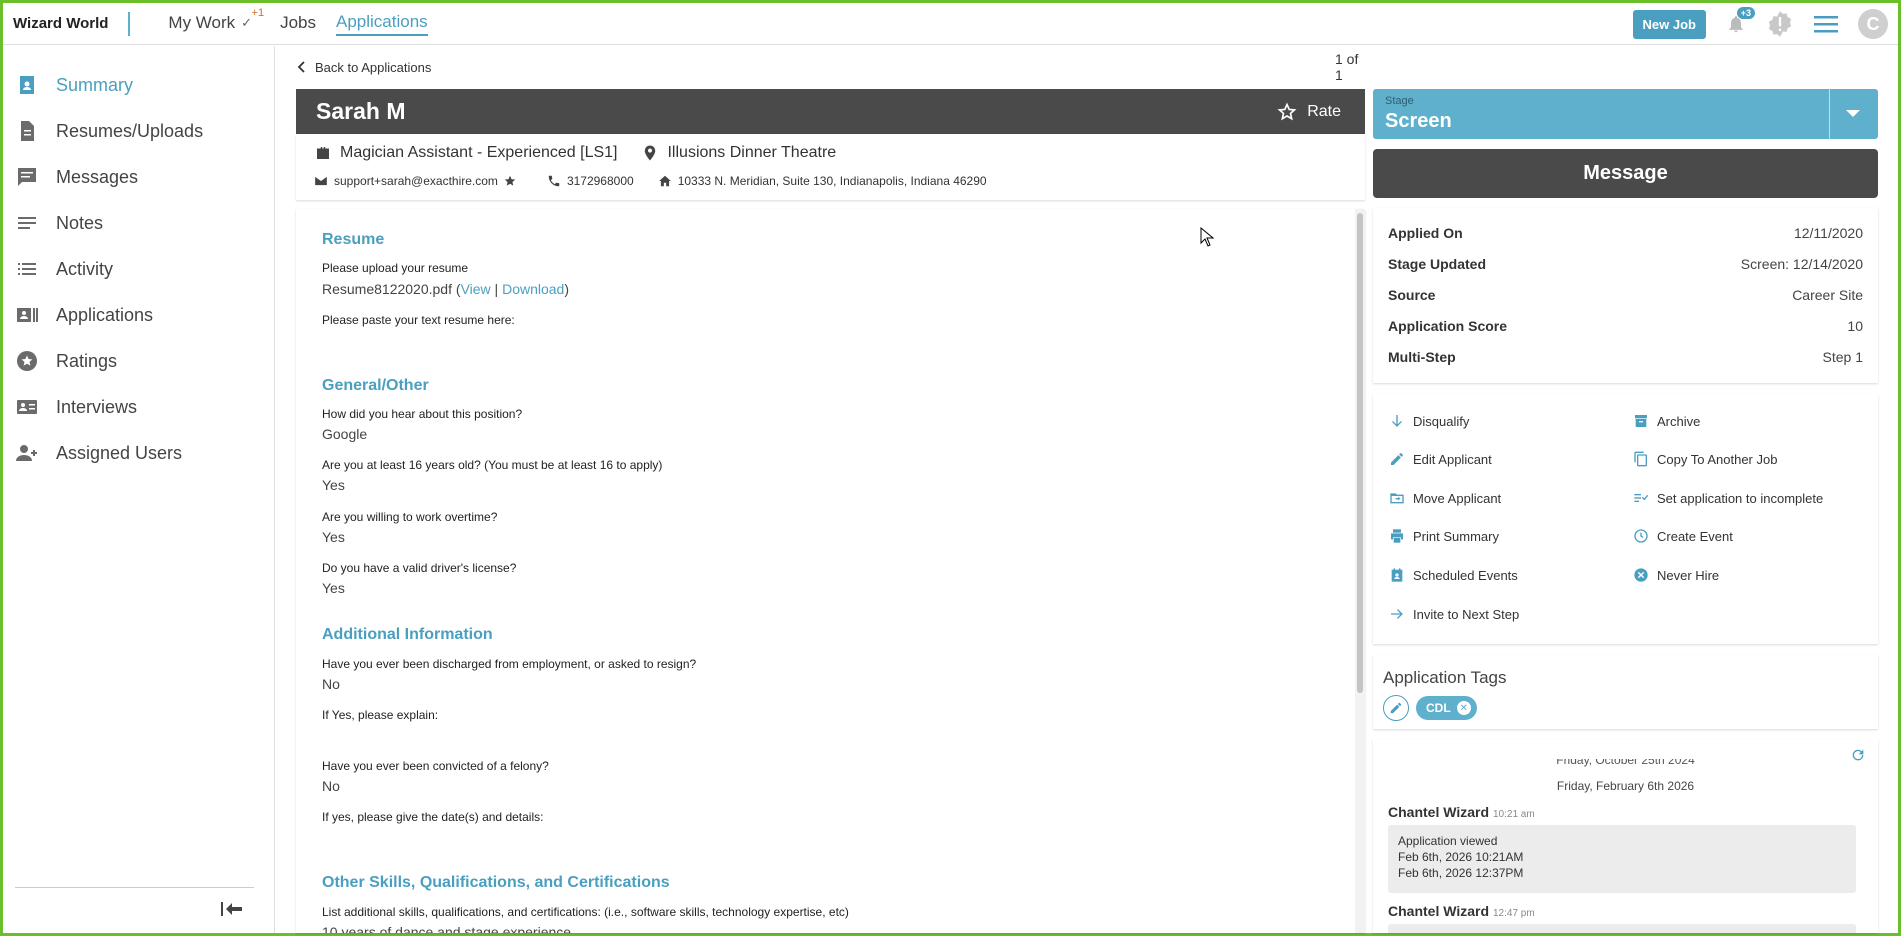 The width and height of the screenshot is (1901, 936). I want to click on chevron-left-icon, so click(301, 67).